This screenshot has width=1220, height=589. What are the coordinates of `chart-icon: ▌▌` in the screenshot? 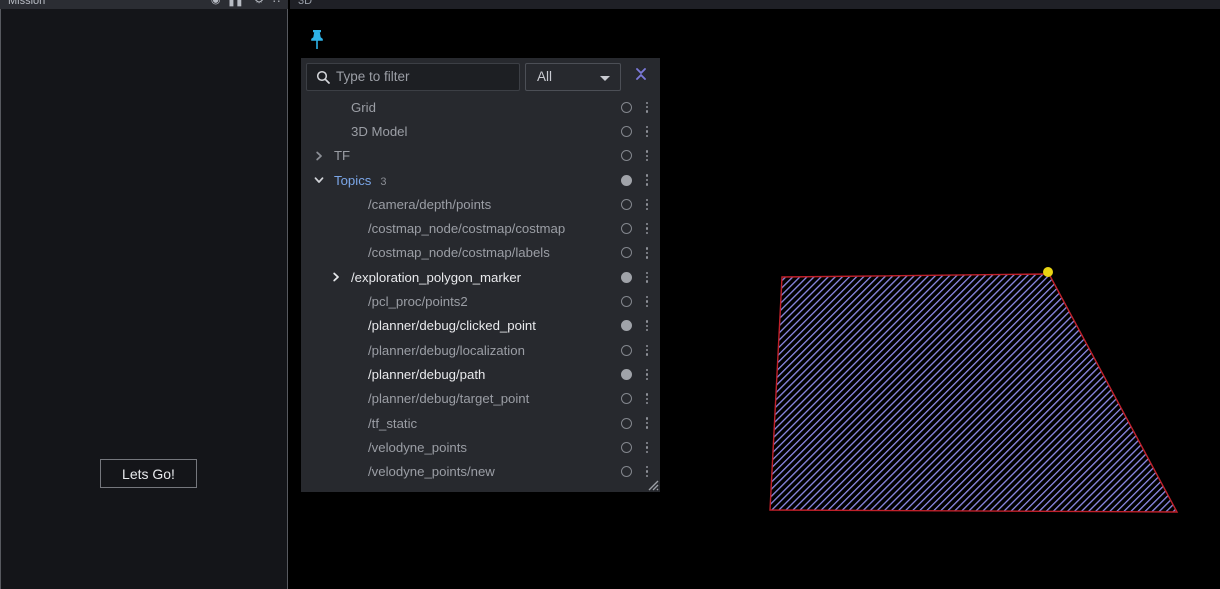 It's located at (238, 3).